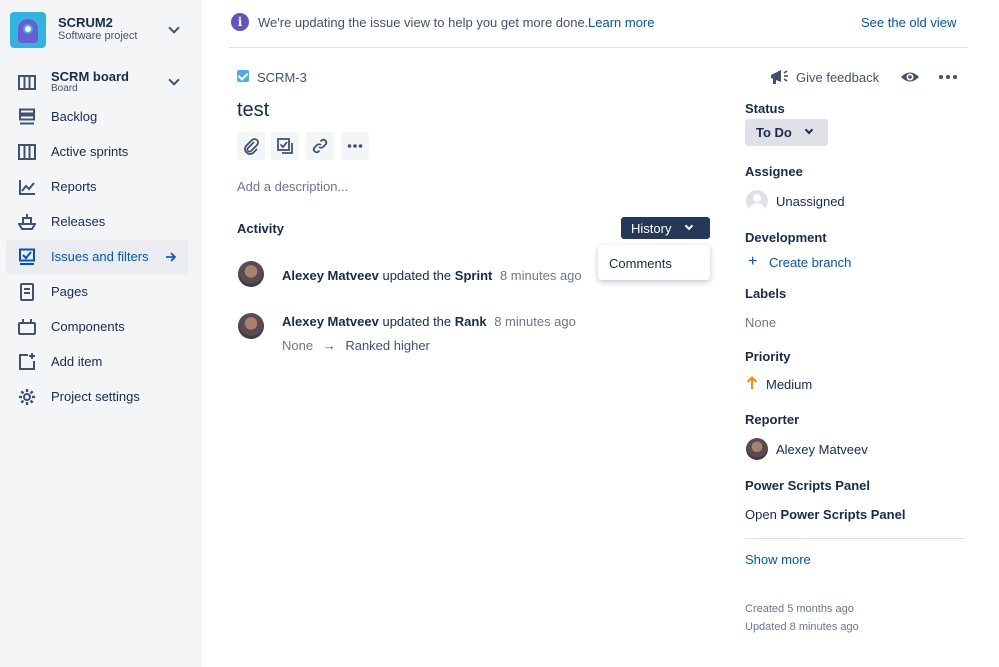 This screenshot has height=667, width=999. What do you see at coordinates (753, 261) in the screenshot?
I see `plus-icon: +` at bounding box center [753, 261].